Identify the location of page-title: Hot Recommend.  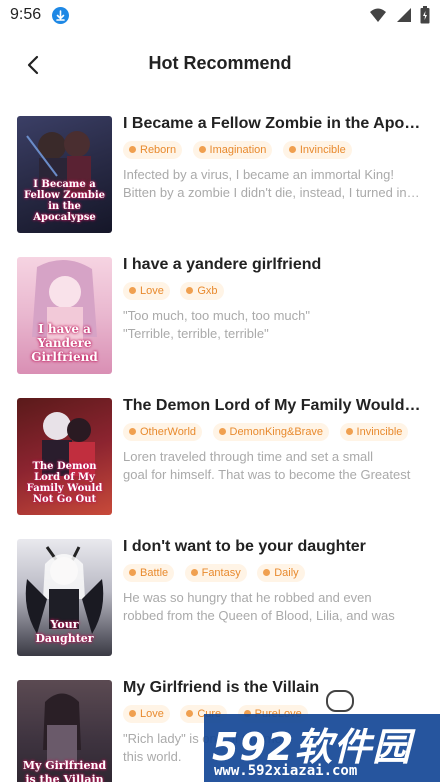
(220, 63).